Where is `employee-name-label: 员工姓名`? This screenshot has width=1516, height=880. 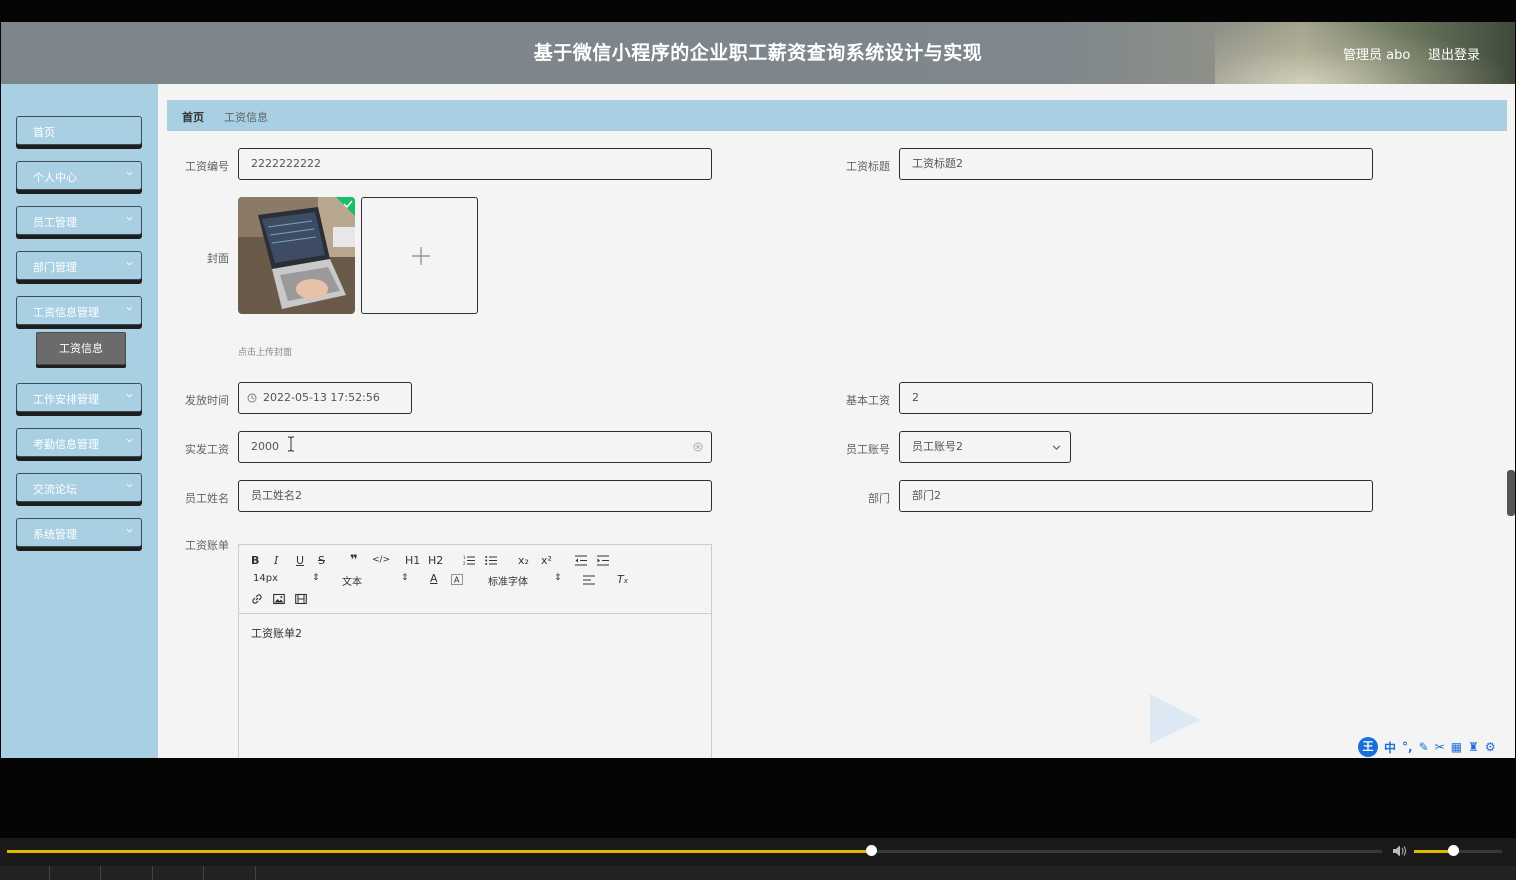 employee-name-label: 员工姓名 is located at coordinates (207, 498).